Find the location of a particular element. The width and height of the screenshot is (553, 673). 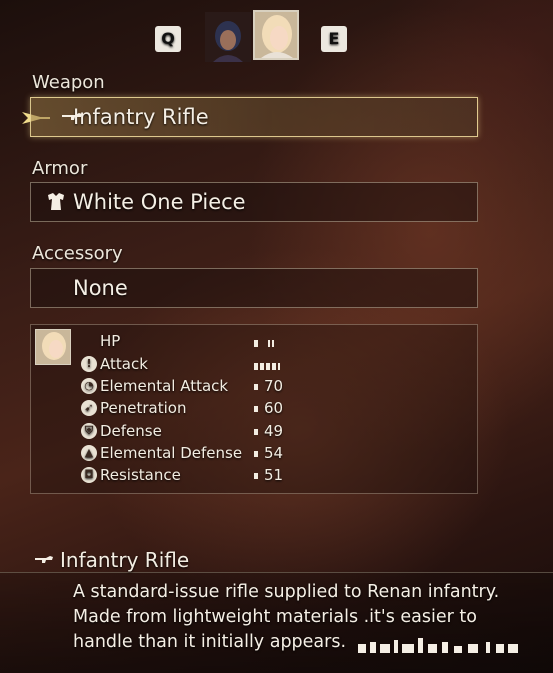

stats-character-portrait is located at coordinates (53, 347).